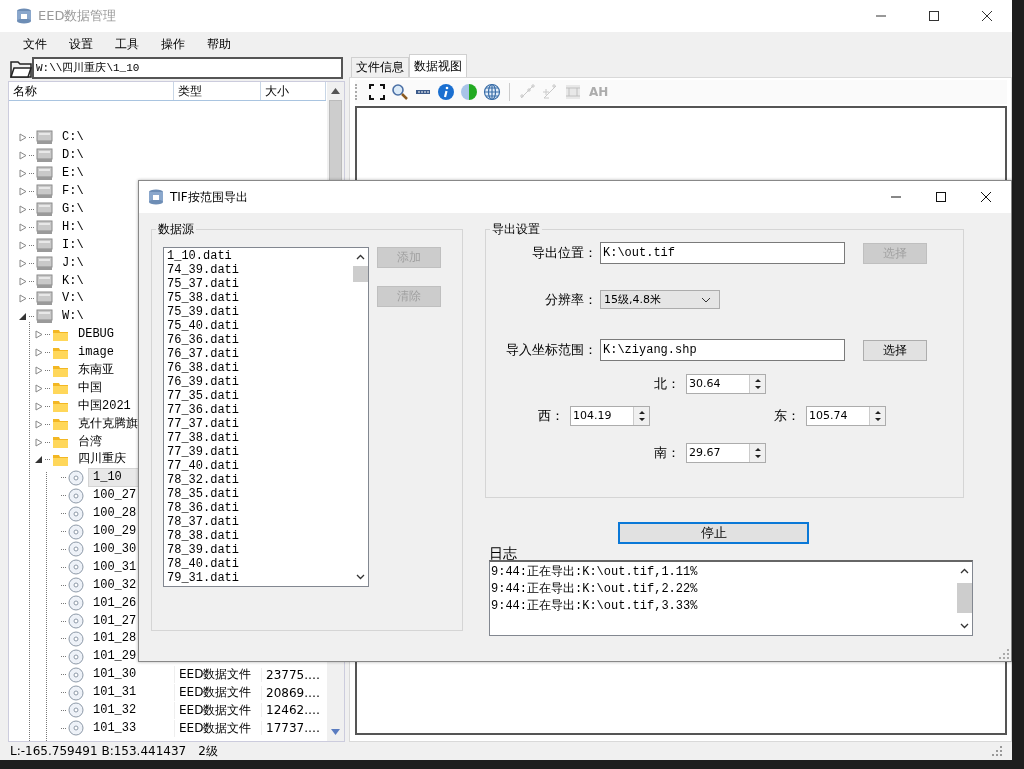 Image resolution: width=1024 pixels, height=769 pixels. I want to click on tree-item: K:\, so click(73, 281).